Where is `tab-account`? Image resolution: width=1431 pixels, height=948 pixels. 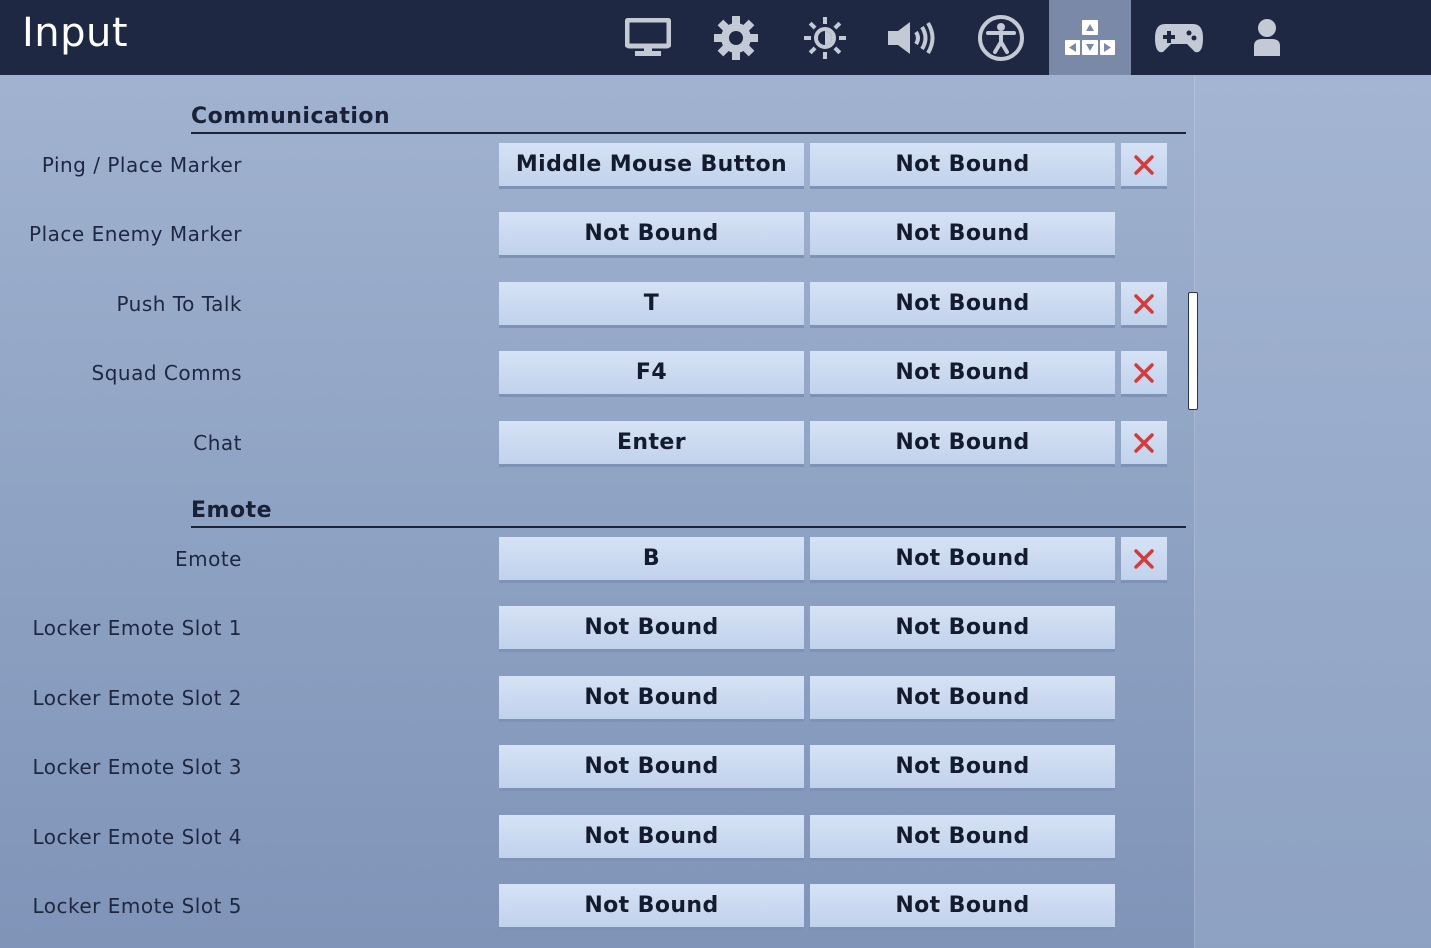
tab-account is located at coordinates (1267, 37).